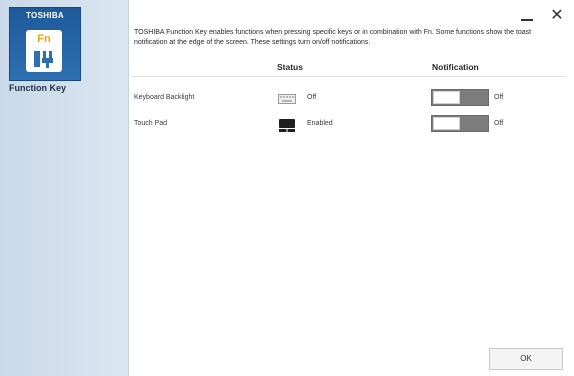 This screenshot has height=376, width=574. Describe the element at coordinates (527, 18) in the screenshot. I see `minimize-button` at that location.